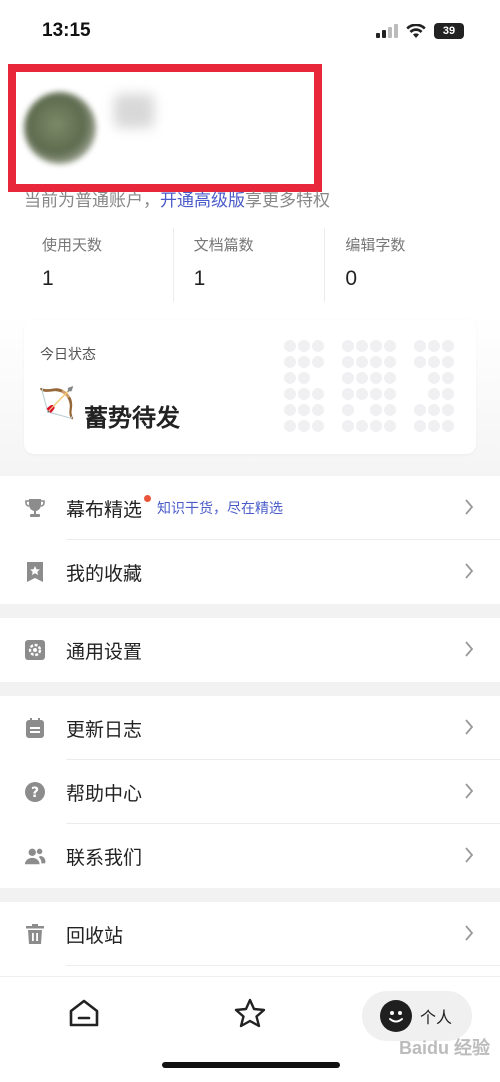  I want to click on signal-icon, so click(387, 31).